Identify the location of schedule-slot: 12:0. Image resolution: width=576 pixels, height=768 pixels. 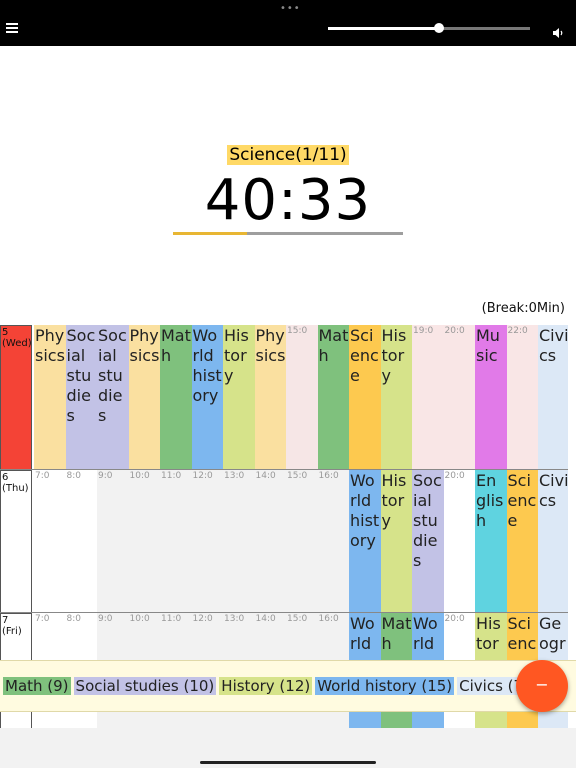
(207, 541).